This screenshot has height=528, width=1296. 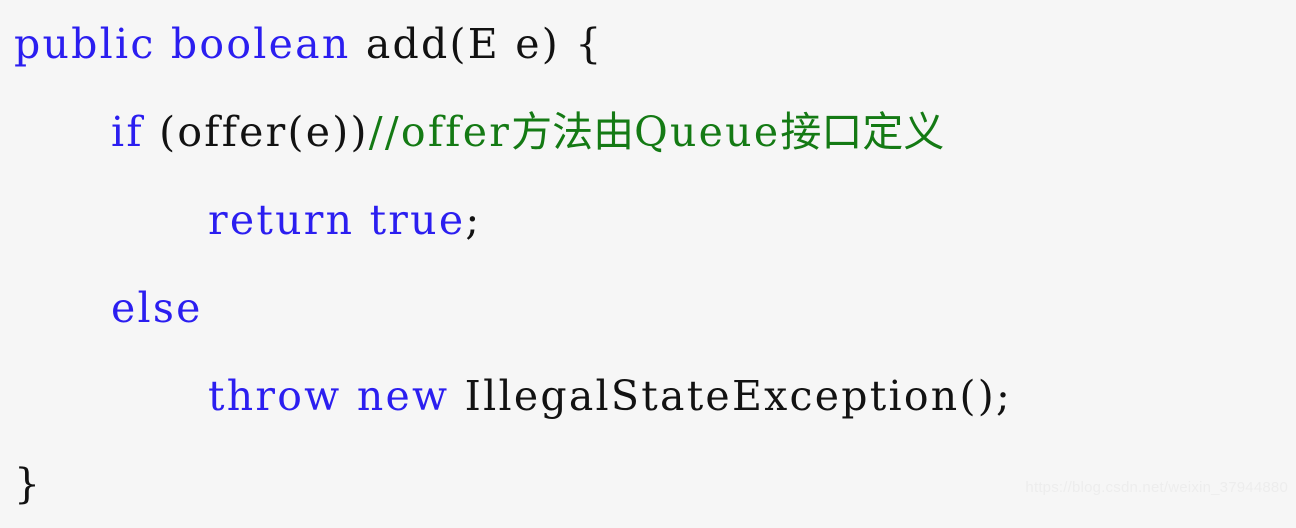 I want to click on code-token-plain: IllegalStateException();, so click(x=731, y=396).